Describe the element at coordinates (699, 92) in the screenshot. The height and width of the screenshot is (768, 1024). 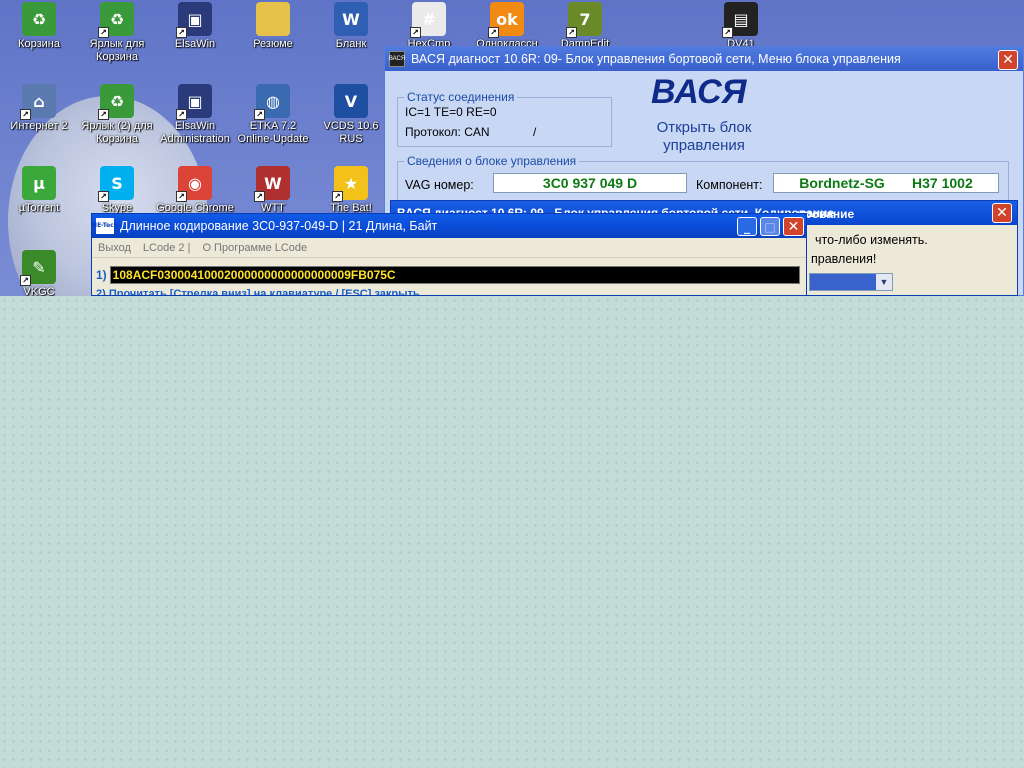
I see `vasya-brand: ВАСЯ` at that location.